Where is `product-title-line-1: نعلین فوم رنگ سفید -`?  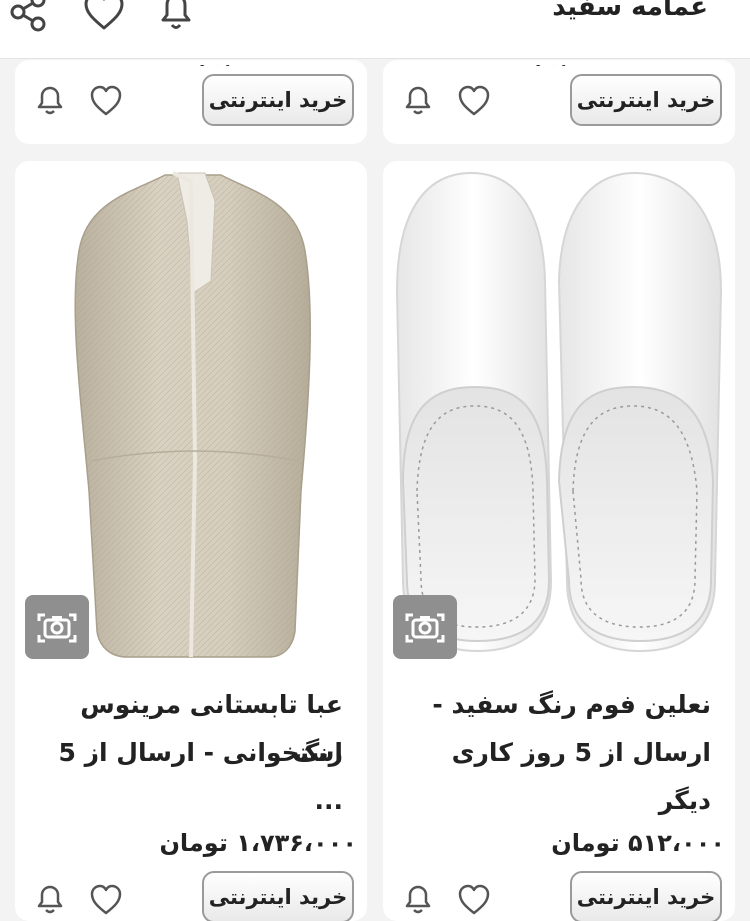 product-title-line-1: نعلین فوم رنگ سفید - is located at coordinates (551, 705).